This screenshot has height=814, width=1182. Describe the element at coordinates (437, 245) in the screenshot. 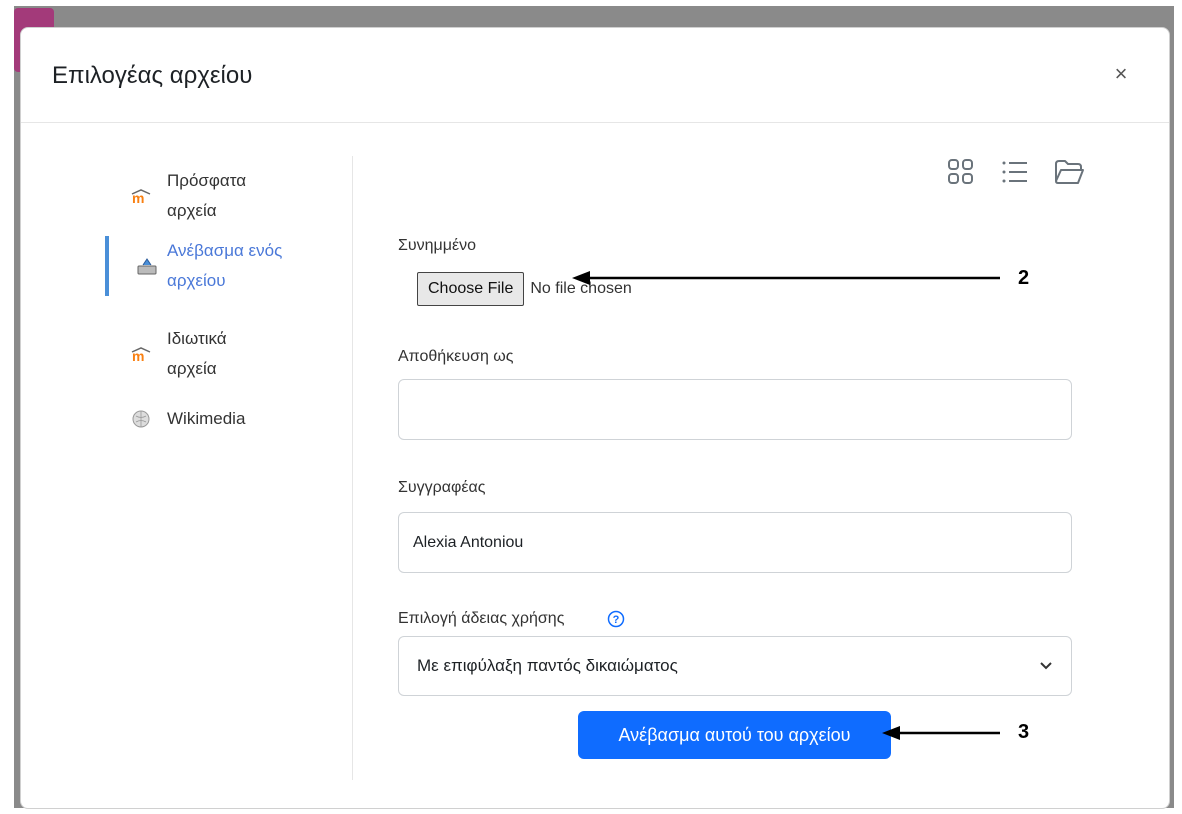

I see `attachment-label: Συνημμένο` at that location.